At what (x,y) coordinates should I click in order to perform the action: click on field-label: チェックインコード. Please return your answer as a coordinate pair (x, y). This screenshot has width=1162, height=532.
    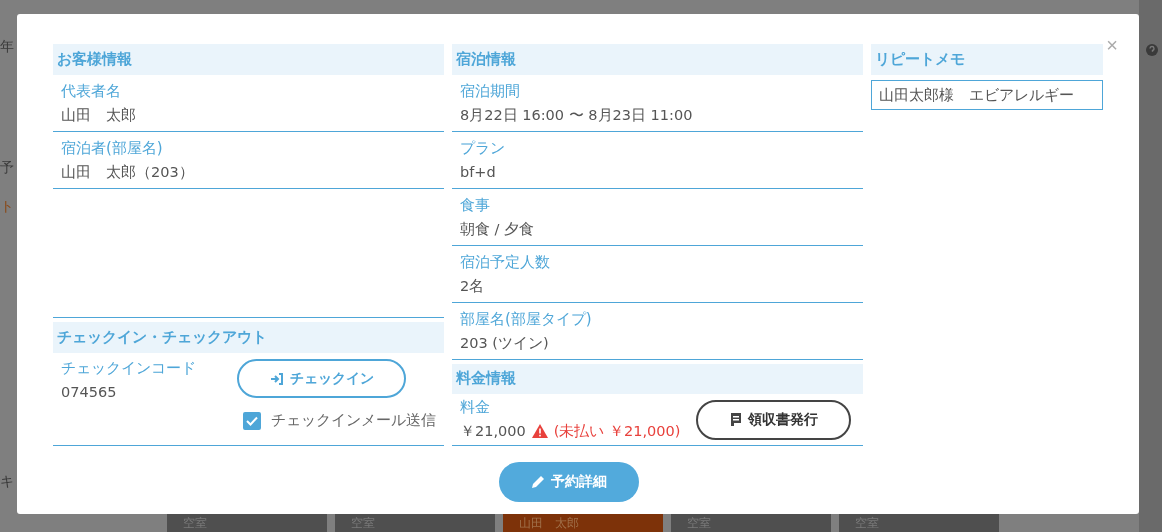
    Looking at the image, I should click on (128, 368).